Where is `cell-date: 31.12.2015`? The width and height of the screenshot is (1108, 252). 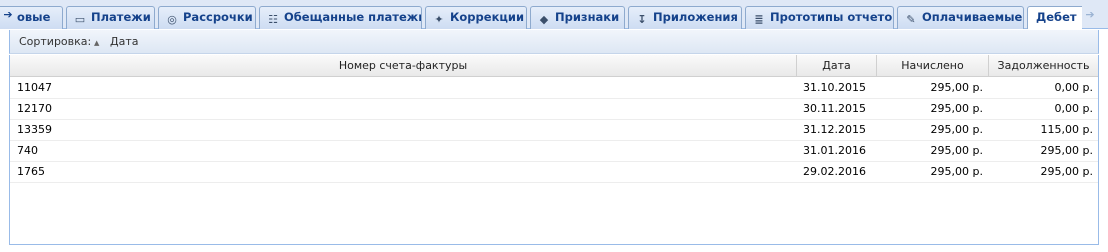
cell-date: 31.12.2015 is located at coordinates (834, 129).